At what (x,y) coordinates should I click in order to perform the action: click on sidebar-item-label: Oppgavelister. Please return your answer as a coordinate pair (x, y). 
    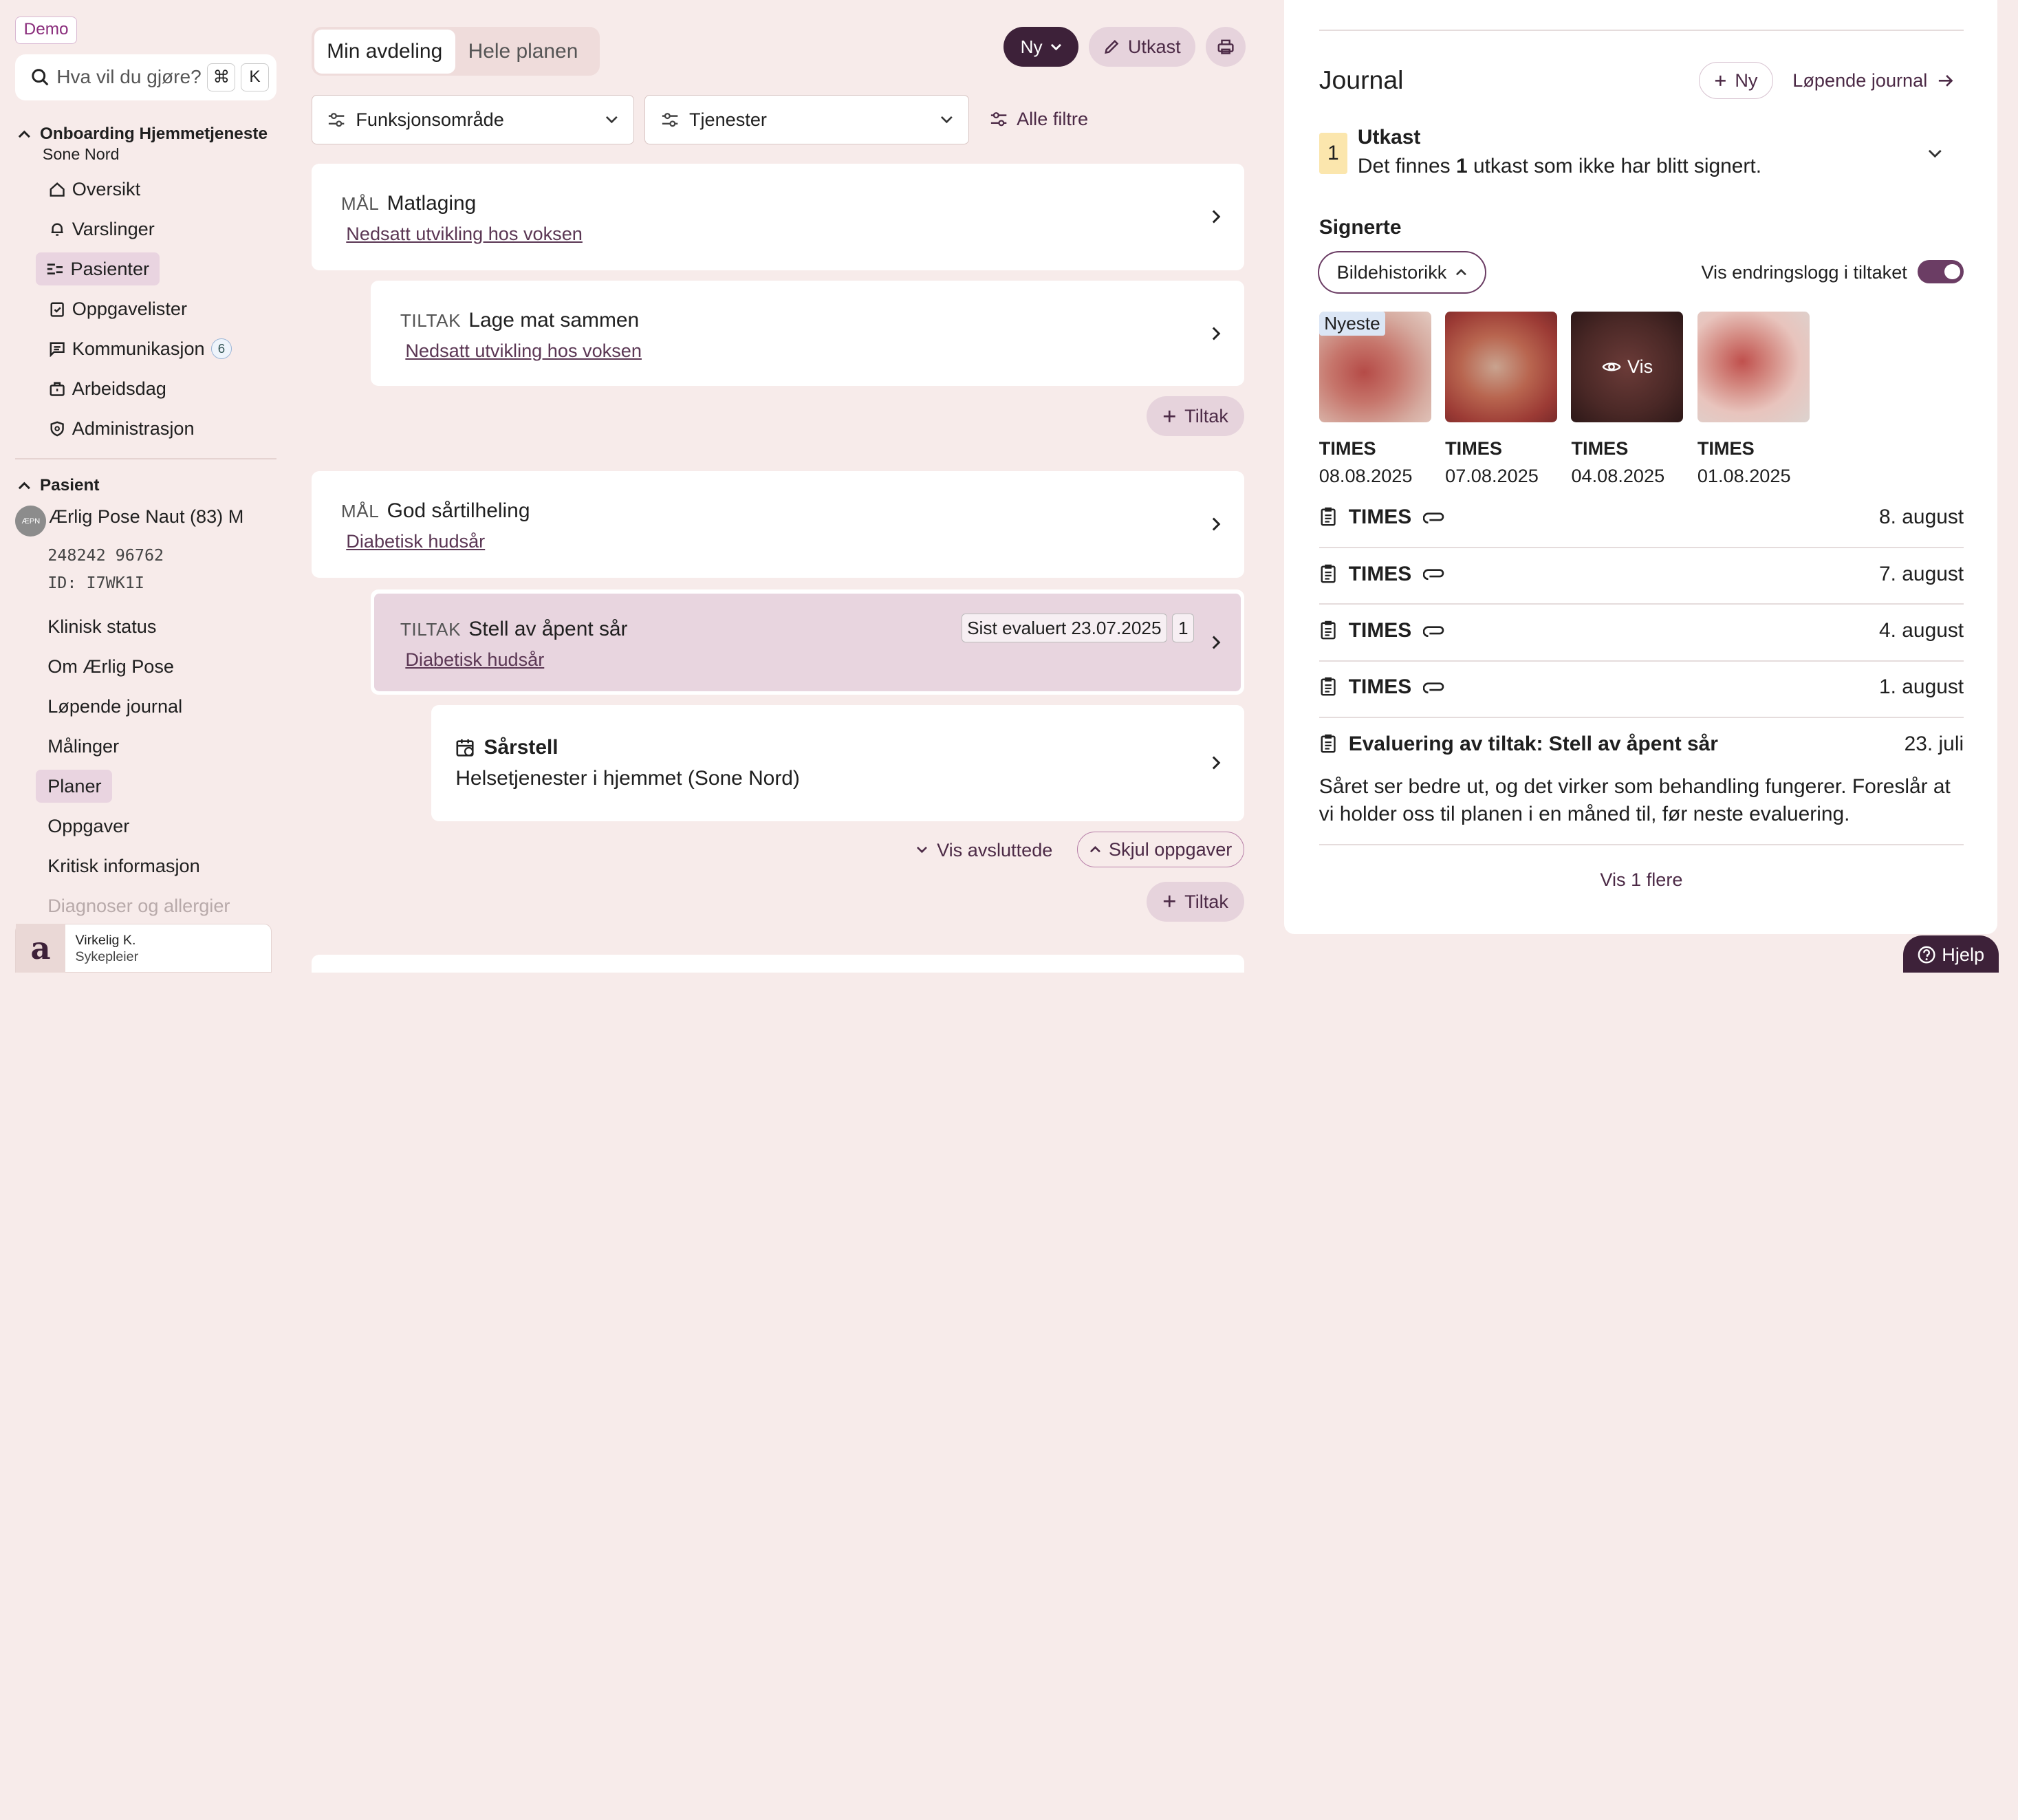
    Looking at the image, I should click on (129, 308).